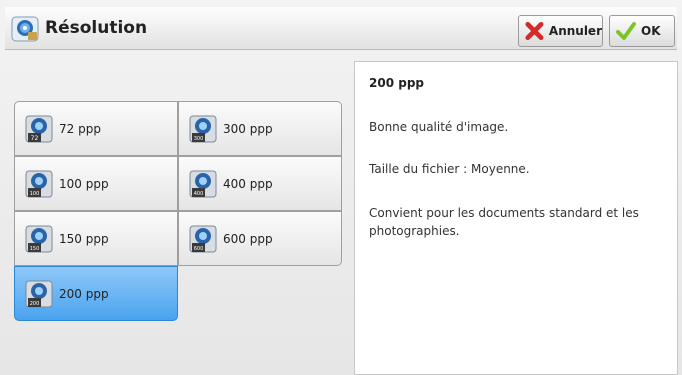  I want to click on resolution-72-icon: 72, so click(39, 128).